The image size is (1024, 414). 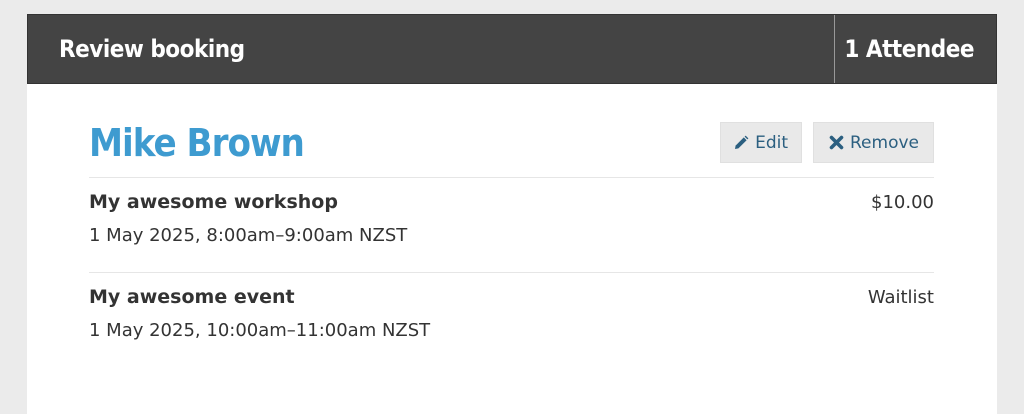 I want to click on remove-button: Remove, so click(x=873, y=142).